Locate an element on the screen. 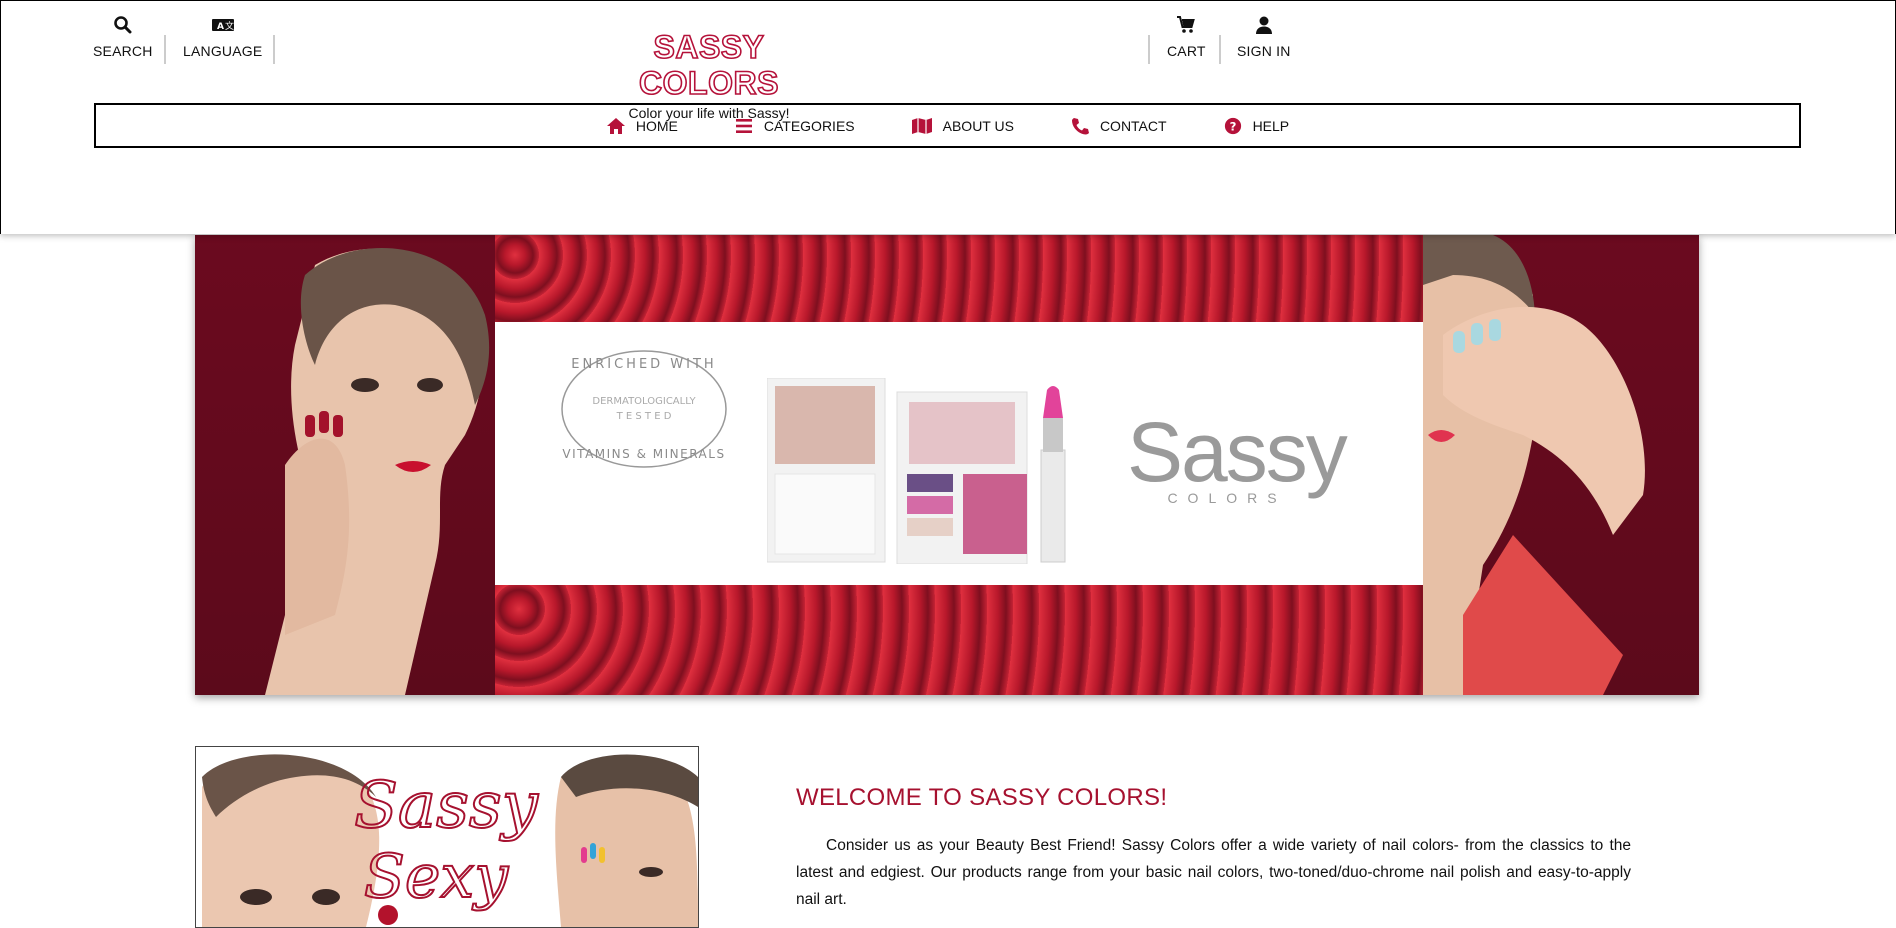 The height and width of the screenshot is (928, 1896). nav-about: ABOUT US is located at coordinates (962, 126).